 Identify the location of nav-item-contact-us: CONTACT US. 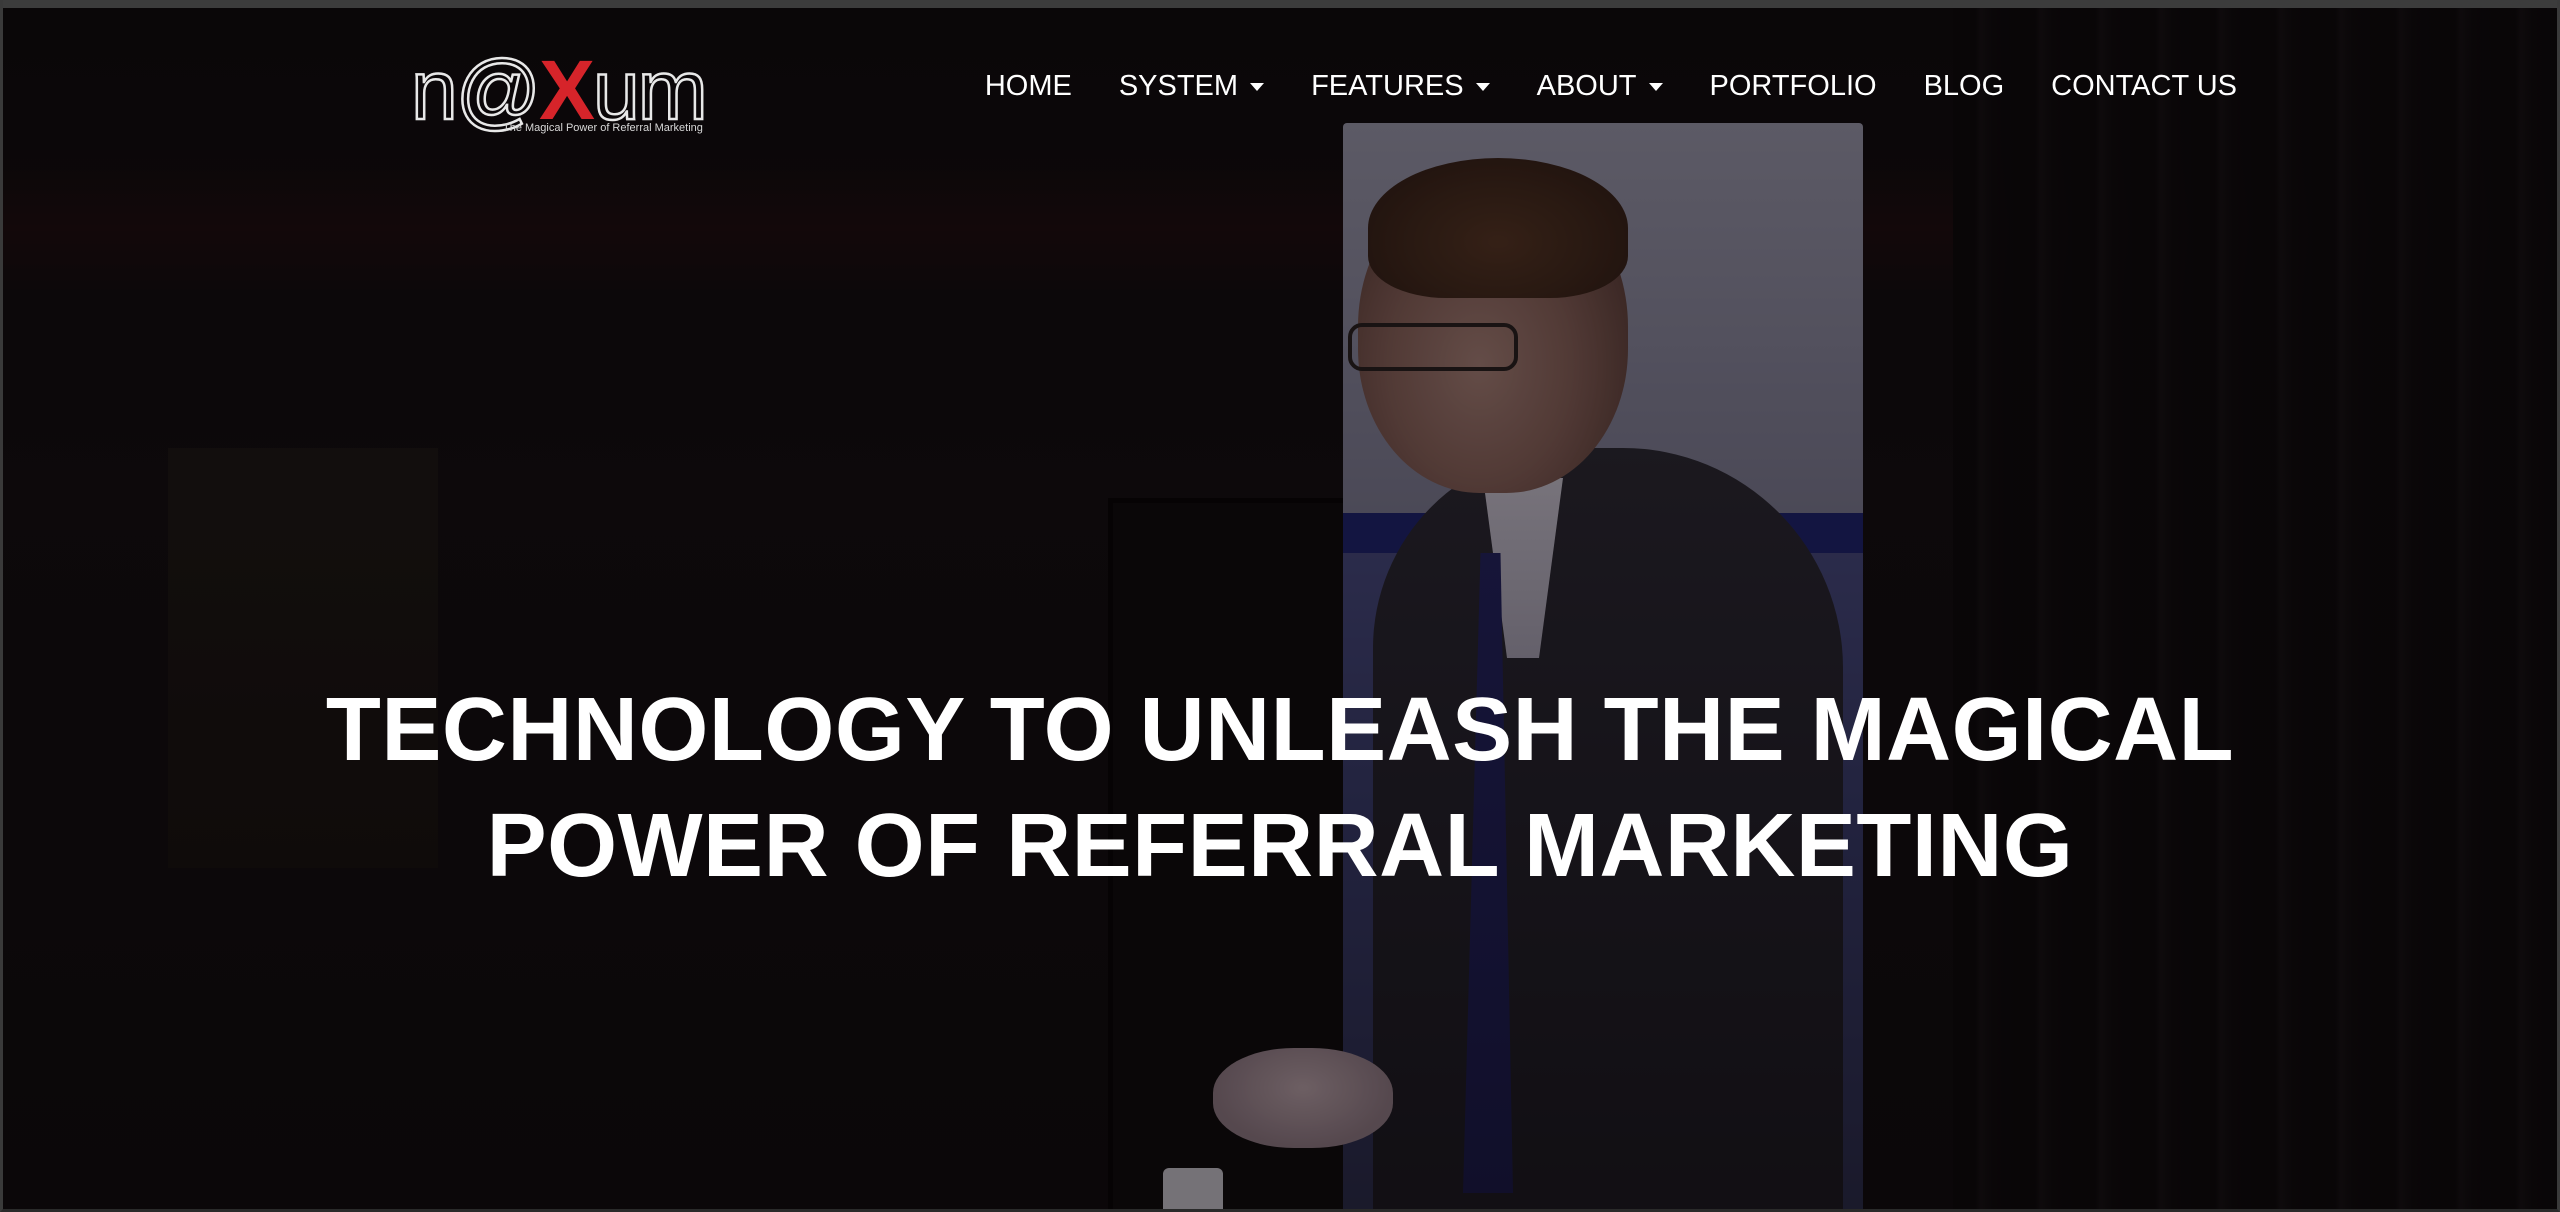
(2144, 86).